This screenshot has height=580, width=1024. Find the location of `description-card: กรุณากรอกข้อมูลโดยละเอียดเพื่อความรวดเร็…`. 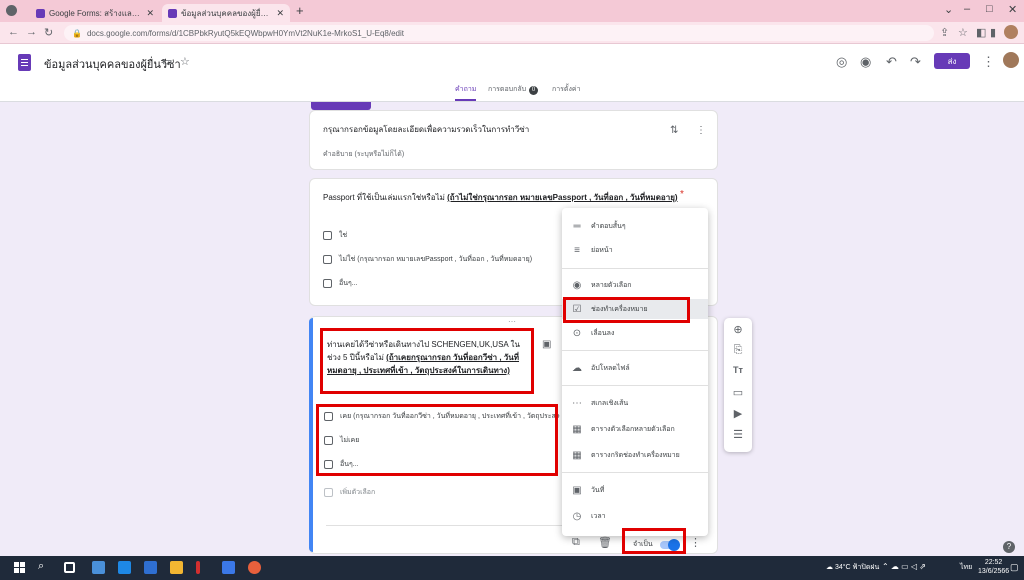

description-card: กรุณากรอกข้อมูลโดยละเอียดเพื่อความรวดเร็… is located at coordinates (513, 140).